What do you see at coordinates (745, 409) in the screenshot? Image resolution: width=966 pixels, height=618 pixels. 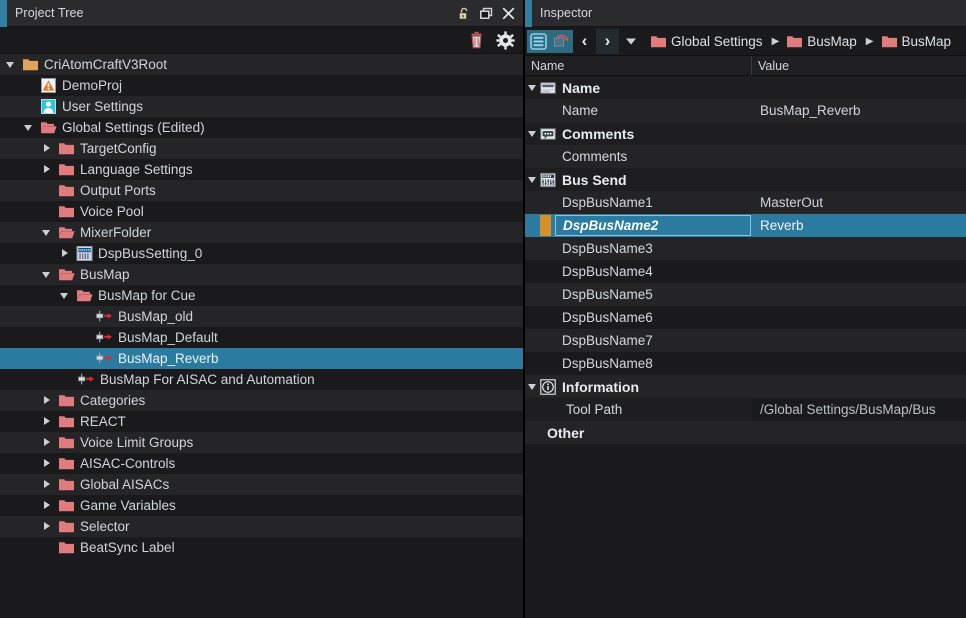 I see `inspector-row-tool-path: Tool Path/Global Settings/BusMap/Bus` at bounding box center [745, 409].